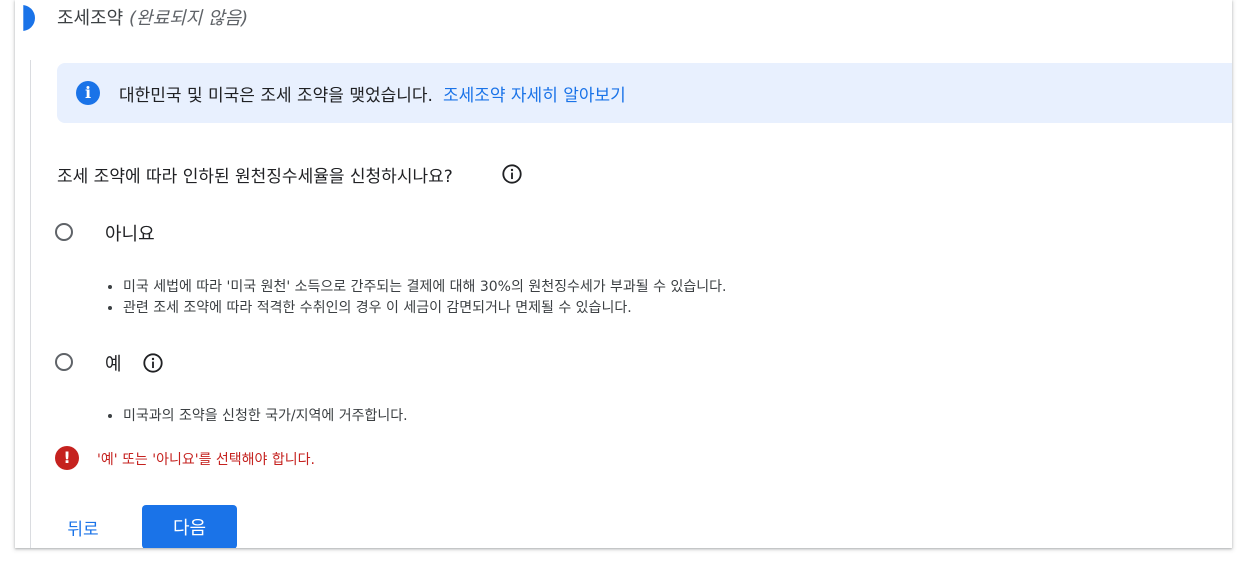  What do you see at coordinates (534, 96) in the screenshot?
I see `learn-more-link: 조세조약 자세히 알아보기` at bounding box center [534, 96].